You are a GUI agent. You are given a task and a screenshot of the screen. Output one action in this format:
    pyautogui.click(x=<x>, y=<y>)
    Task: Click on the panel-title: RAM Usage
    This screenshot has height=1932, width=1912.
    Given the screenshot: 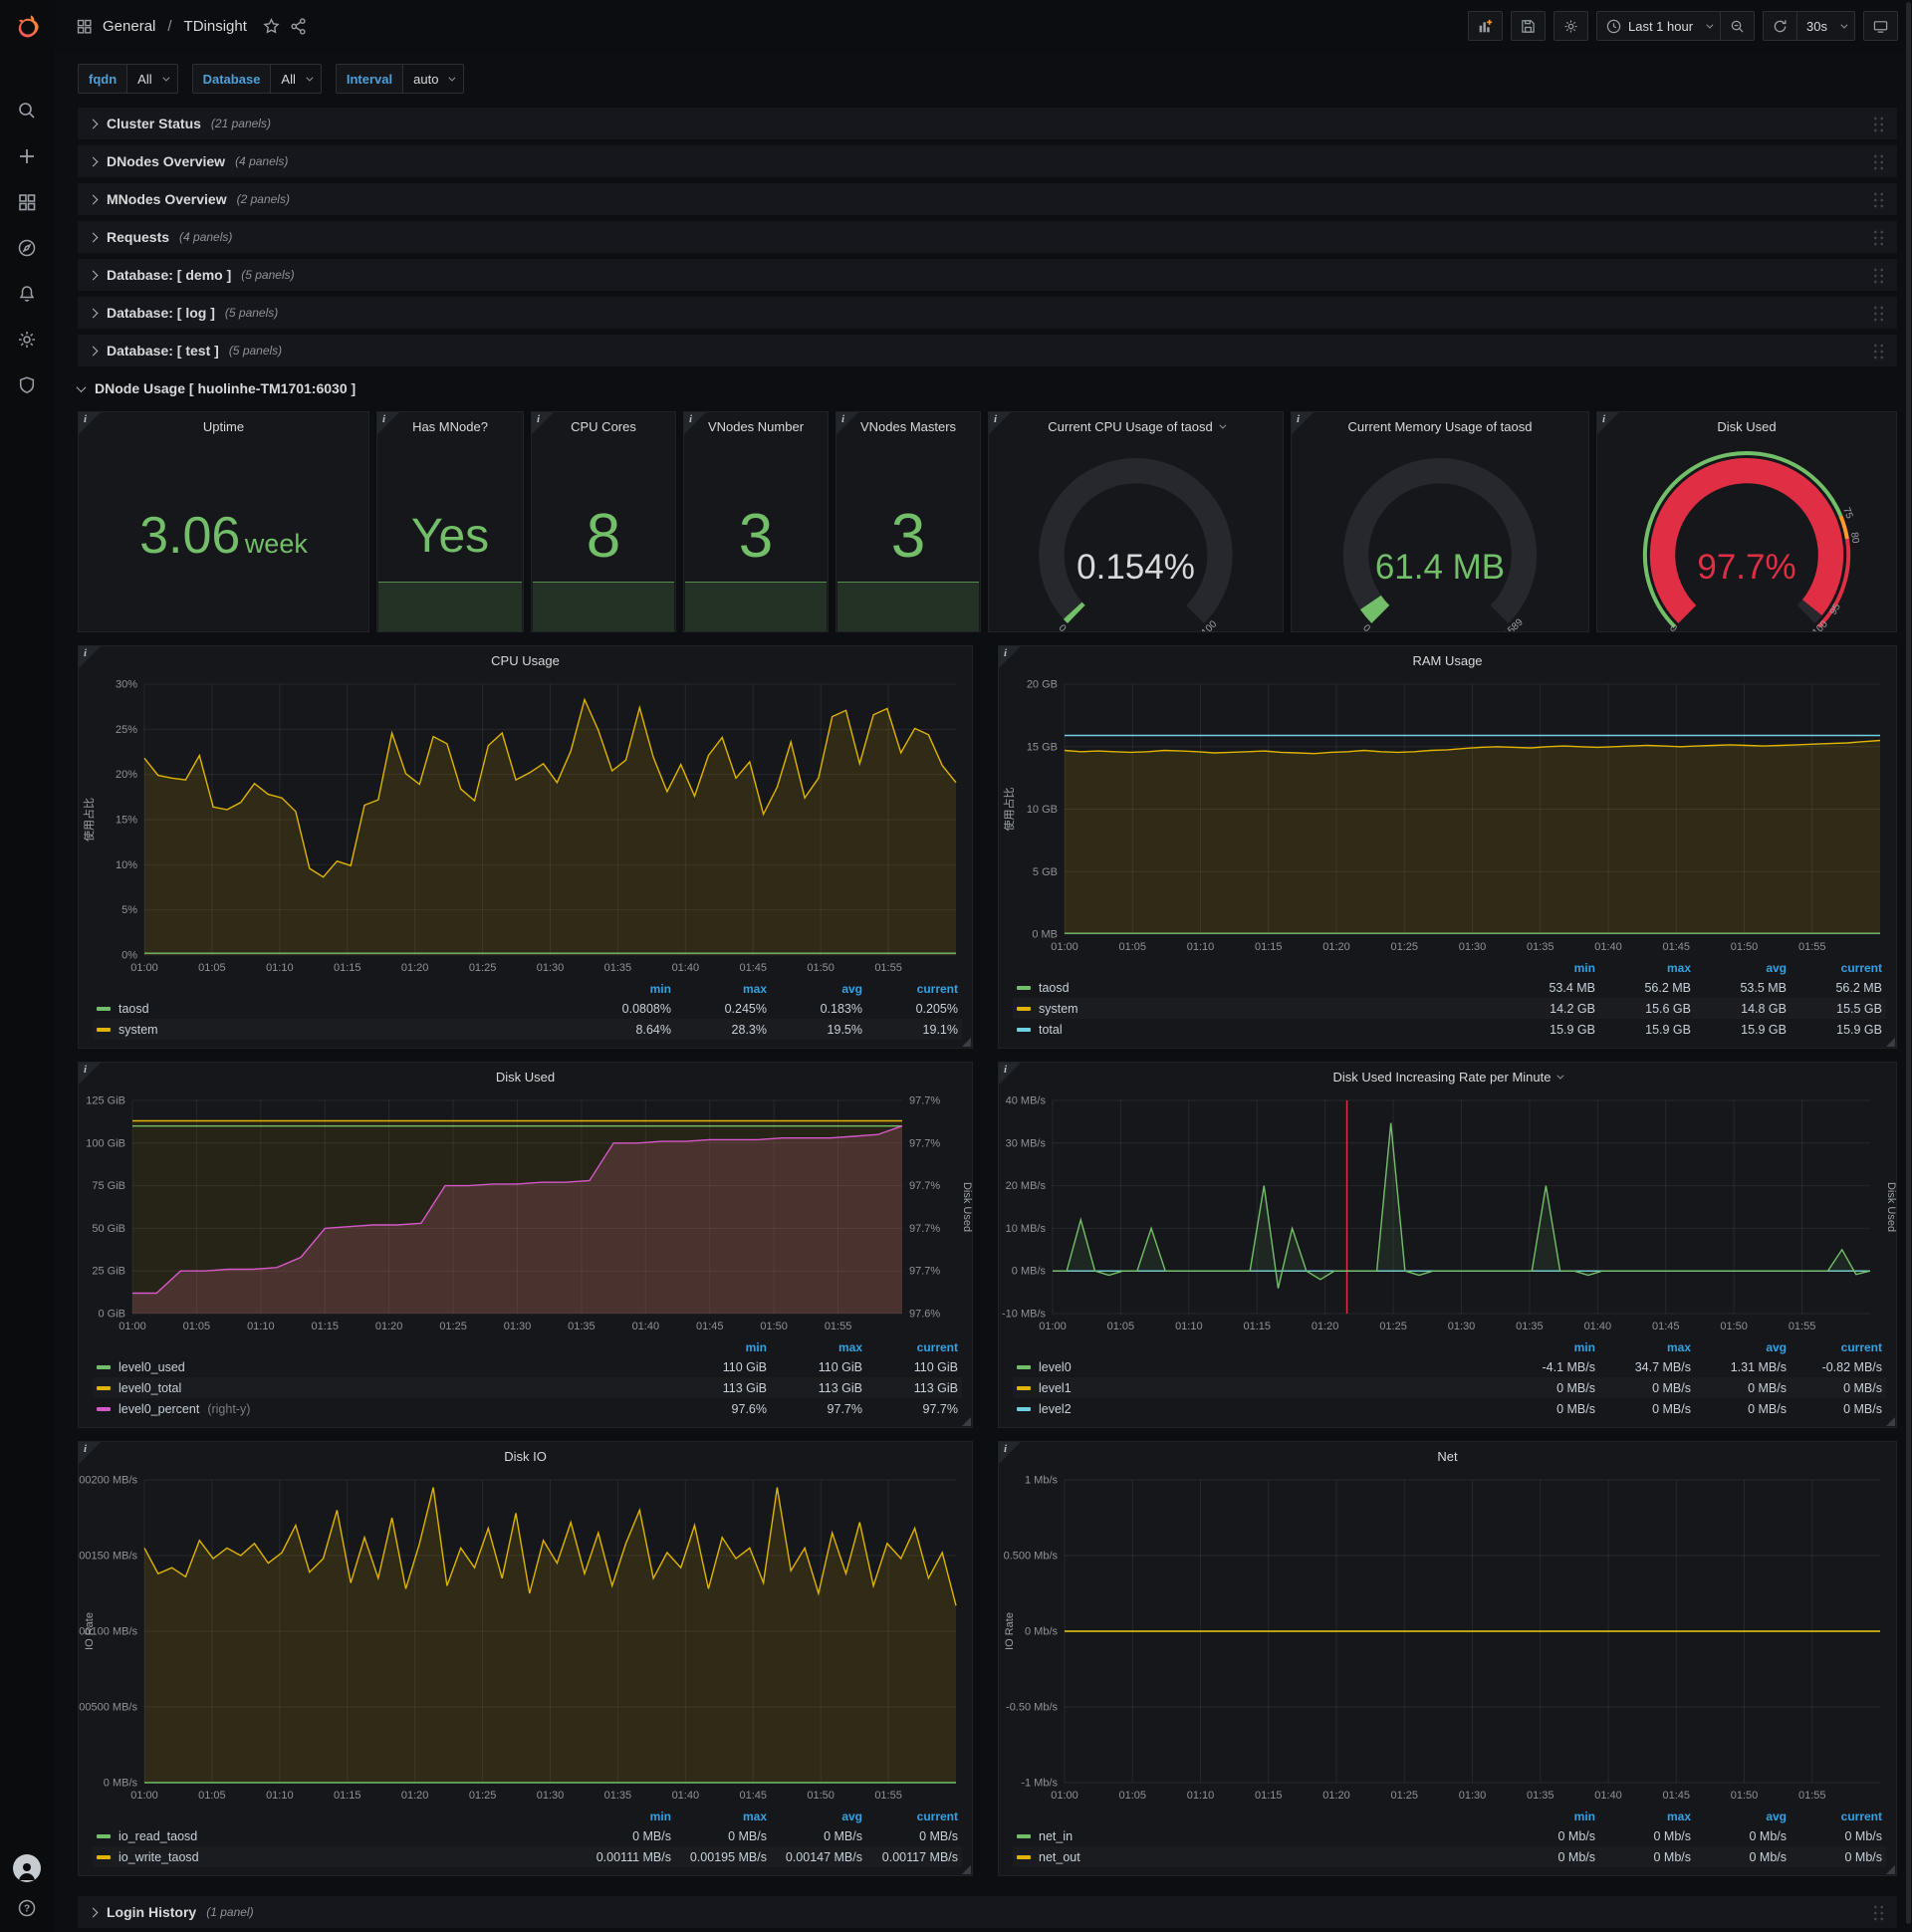 What is the action you would take?
    pyautogui.click(x=1447, y=660)
    